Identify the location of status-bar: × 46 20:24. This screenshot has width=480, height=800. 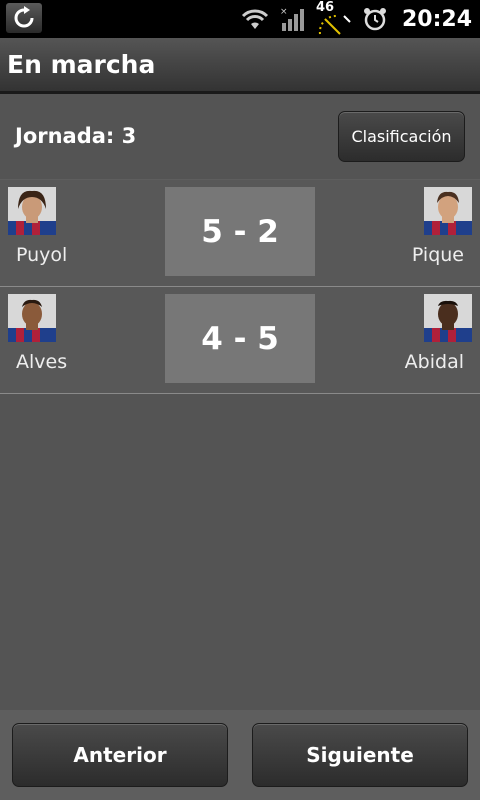
(240, 19).